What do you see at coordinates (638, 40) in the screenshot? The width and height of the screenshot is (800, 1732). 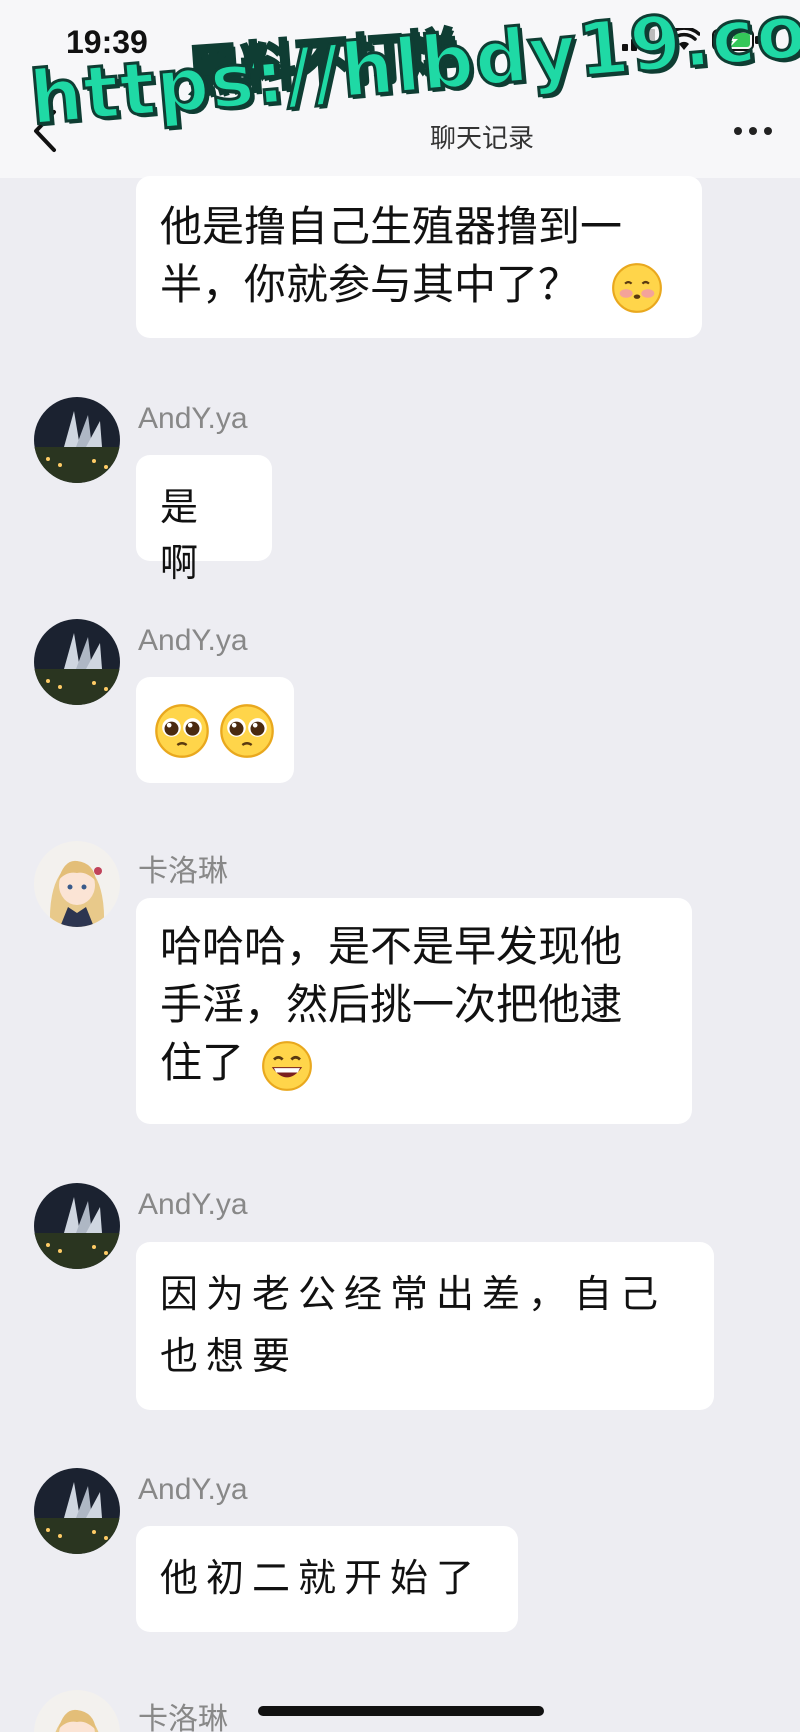 I see `signal-icon` at bounding box center [638, 40].